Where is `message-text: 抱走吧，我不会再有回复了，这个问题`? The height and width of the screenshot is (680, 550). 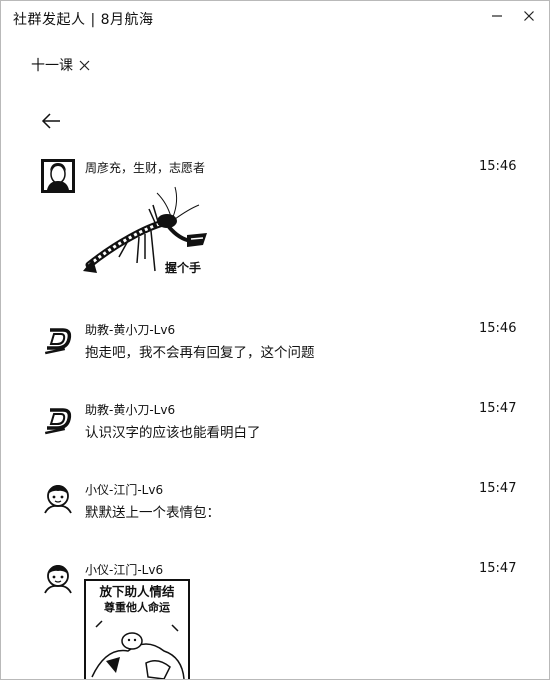
message-text: 抱走吧，我不会再有回复了，这个问题 is located at coordinates (200, 351).